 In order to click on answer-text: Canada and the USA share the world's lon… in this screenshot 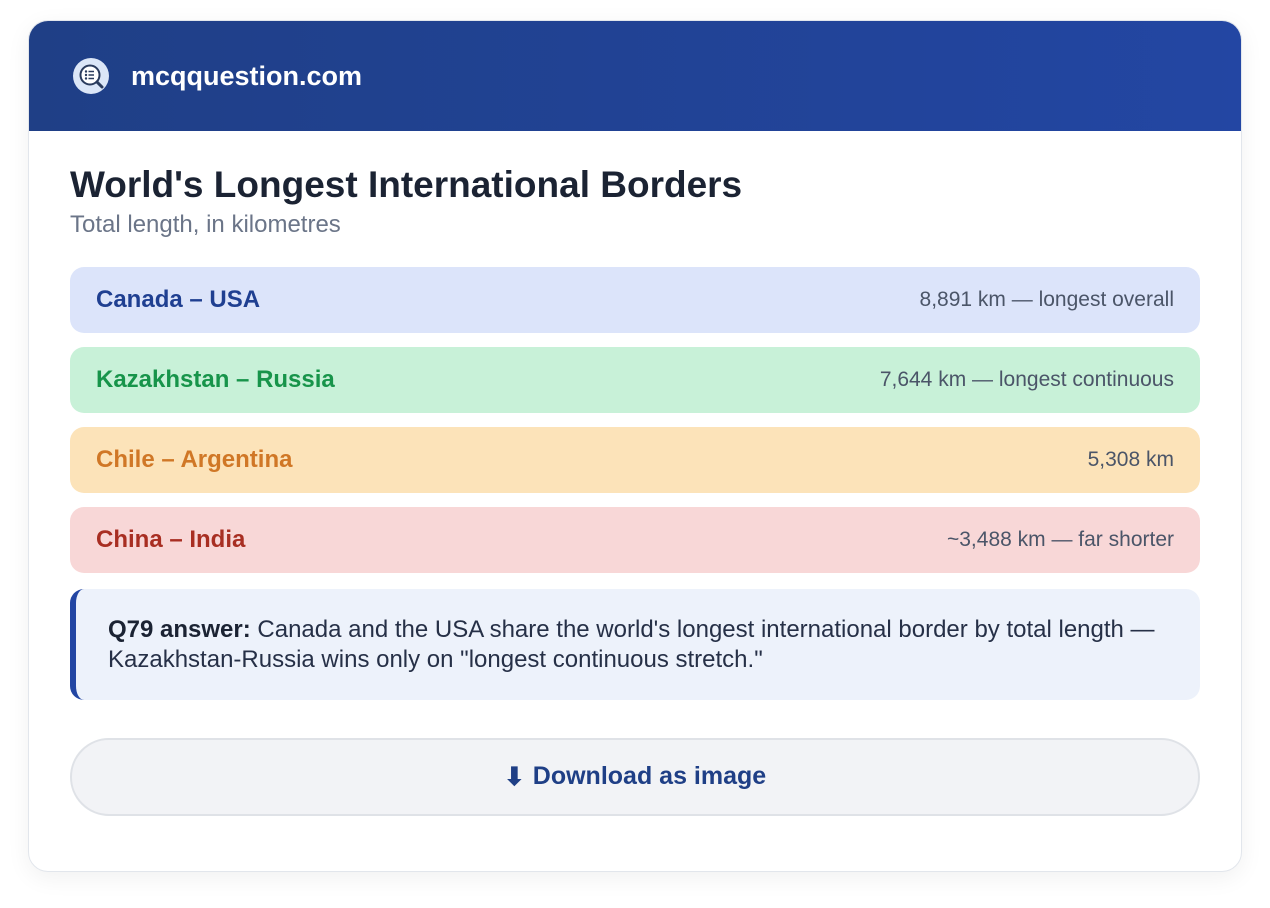, I will do `click(631, 644)`.